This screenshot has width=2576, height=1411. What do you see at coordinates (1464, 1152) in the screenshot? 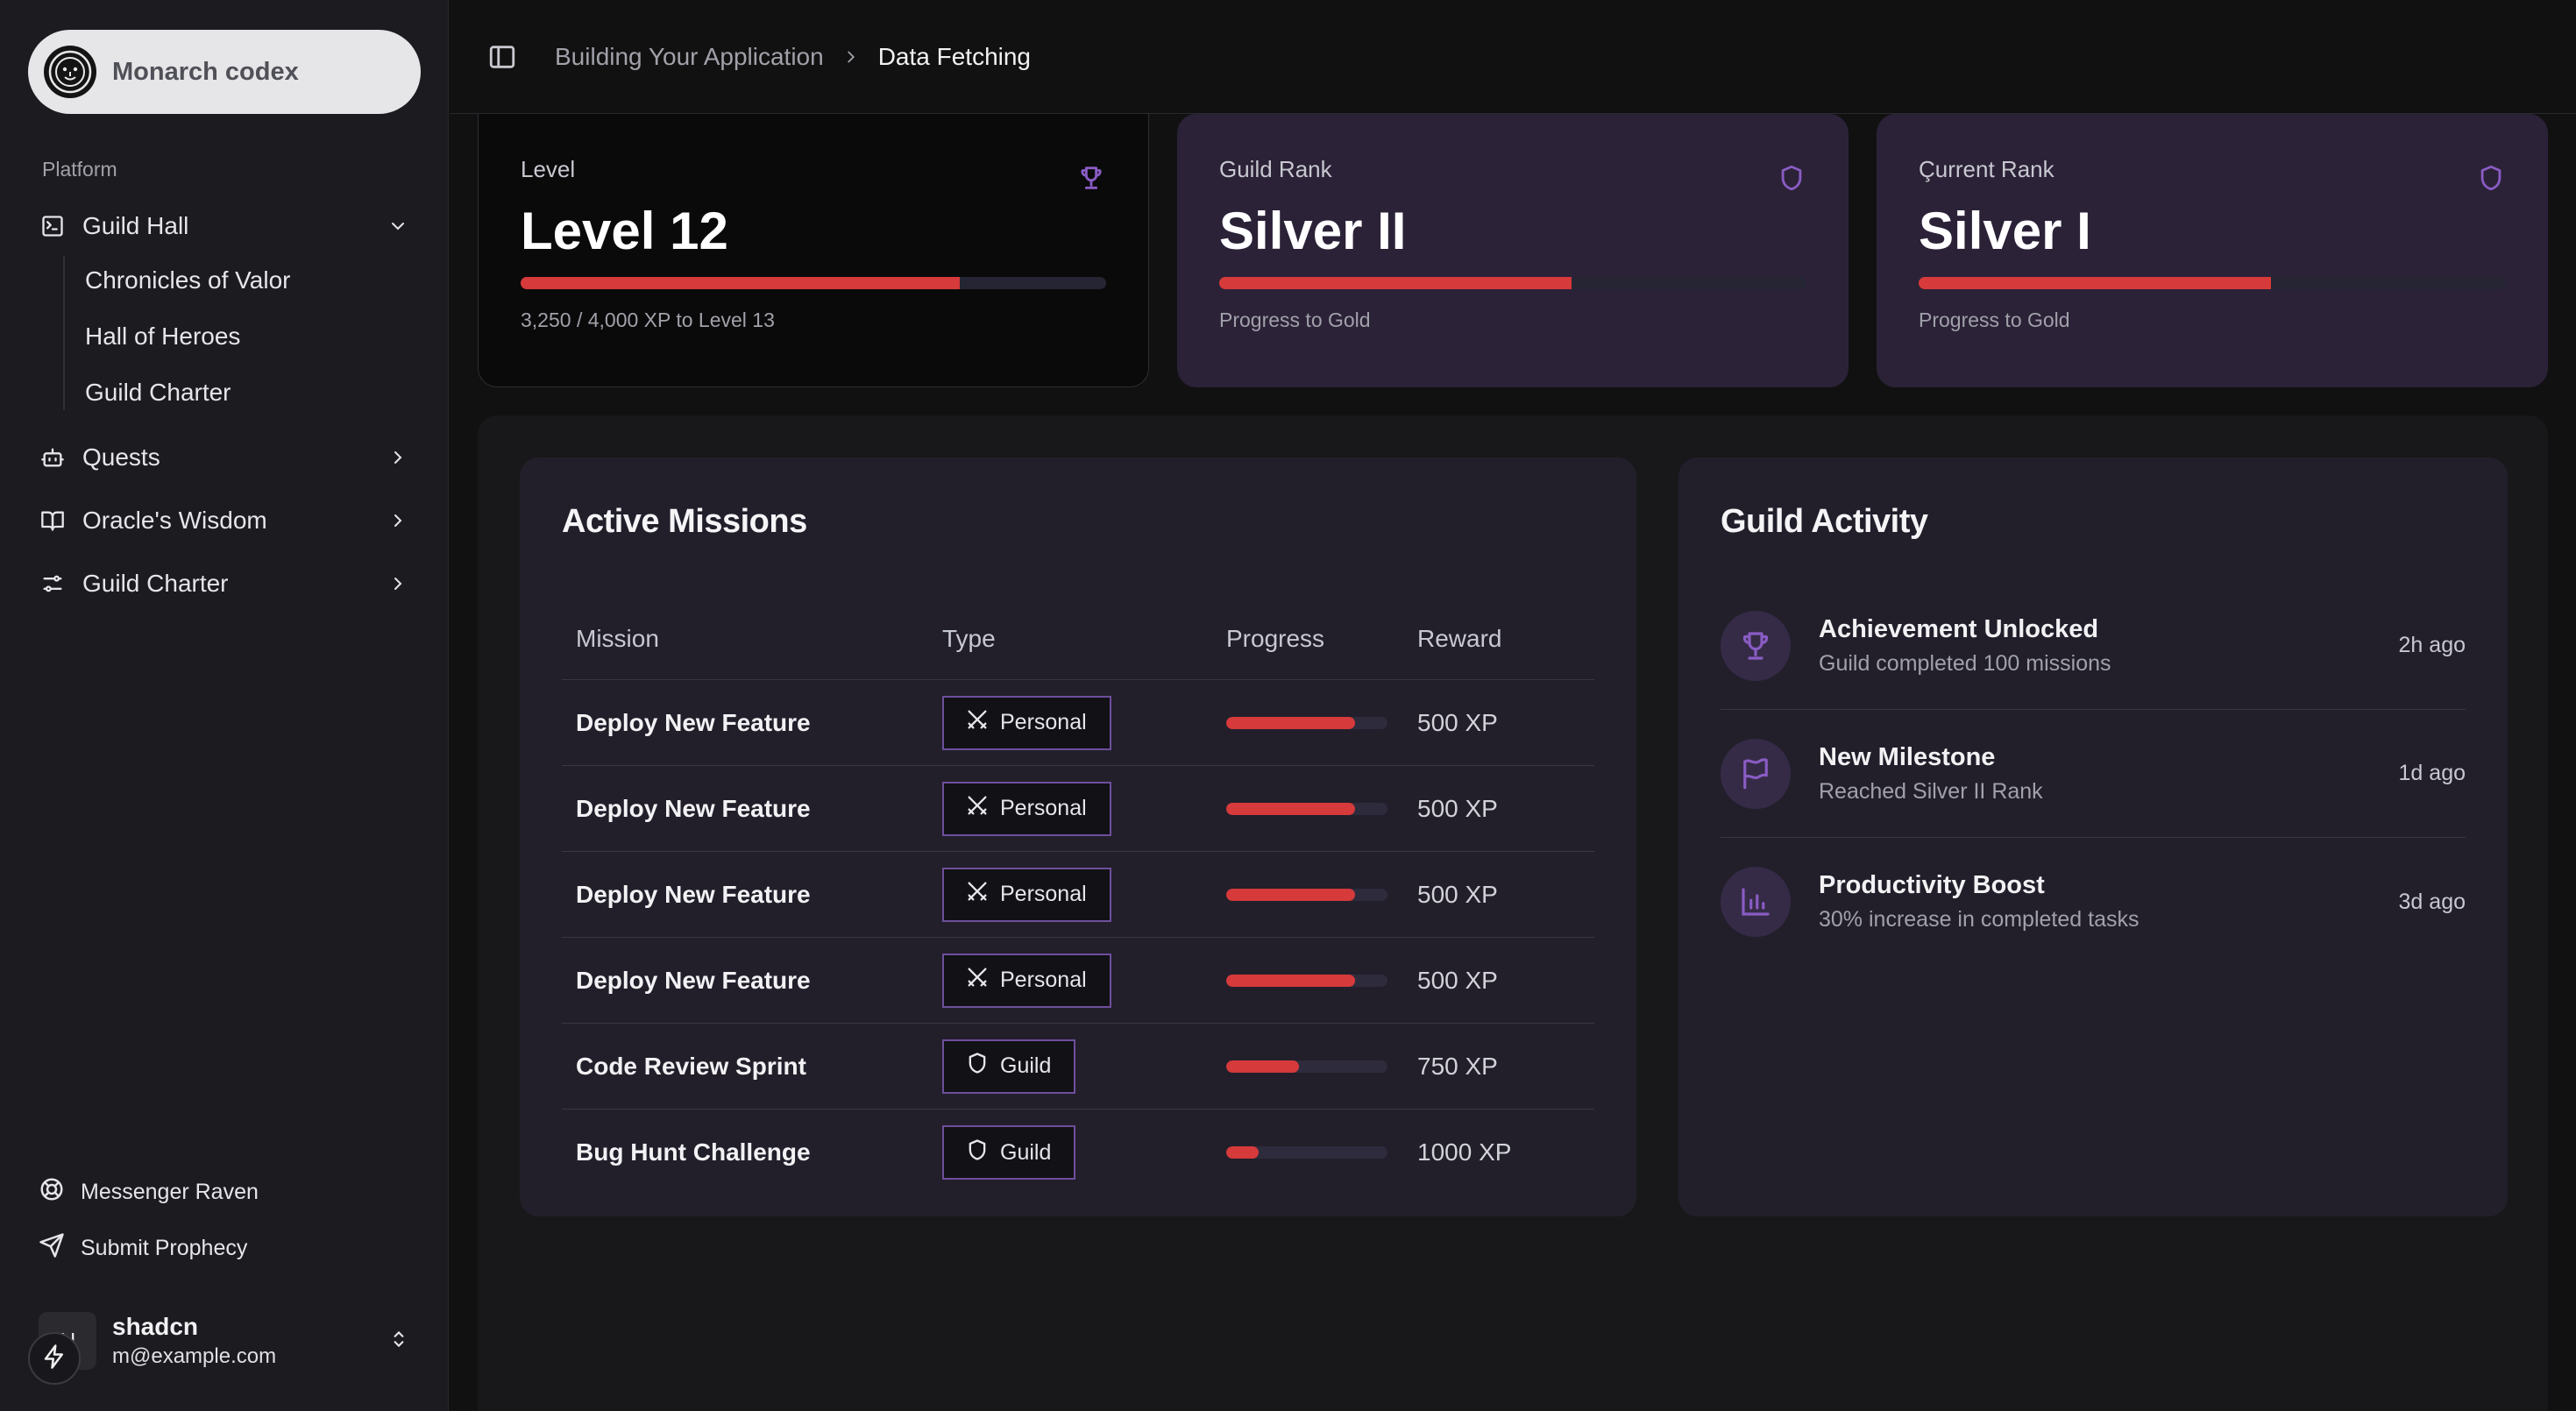
I see `mission-reward: 1000 XP` at bounding box center [1464, 1152].